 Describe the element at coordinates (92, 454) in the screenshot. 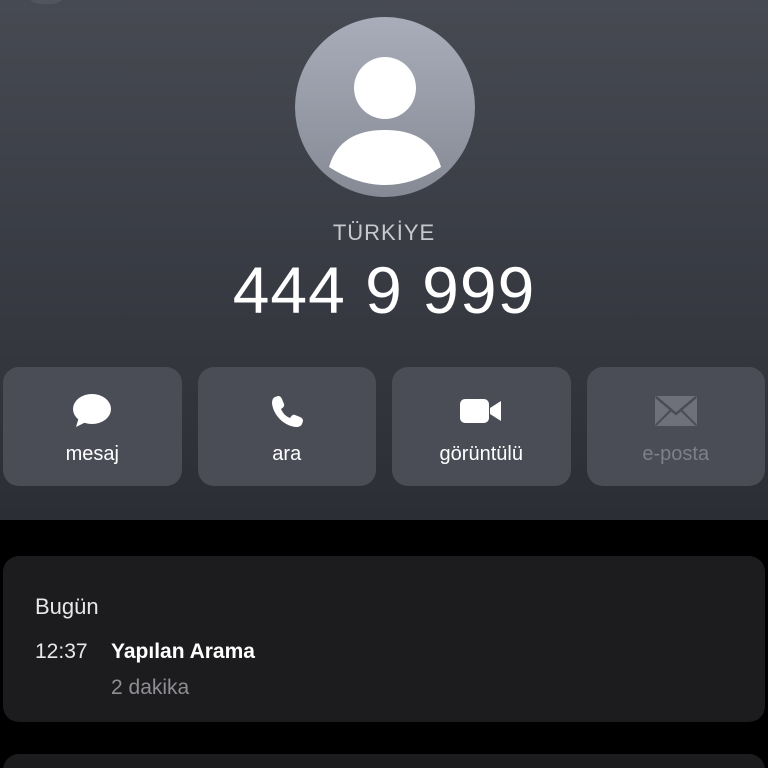

I see `message-label: mesaj` at that location.